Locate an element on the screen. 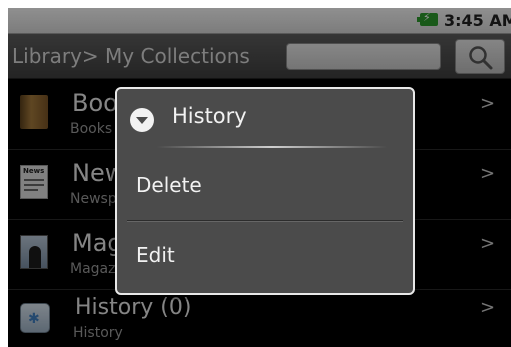 The width and height of the screenshot is (511, 347). chevron-down-circle-icon is located at coordinates (142, 120).